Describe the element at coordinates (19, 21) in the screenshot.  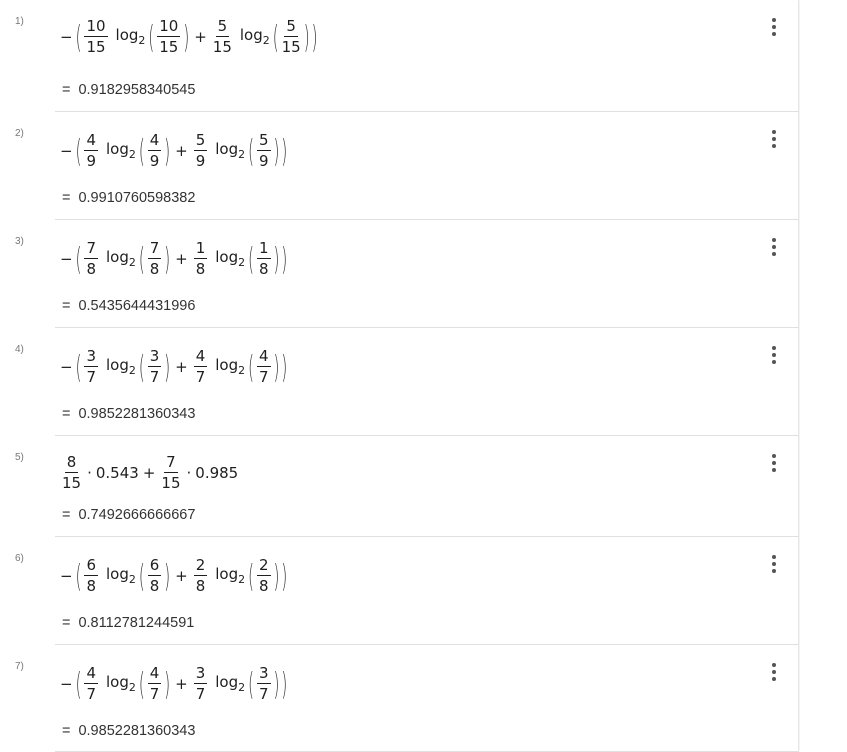
I see `row-number: 1)` at that location.